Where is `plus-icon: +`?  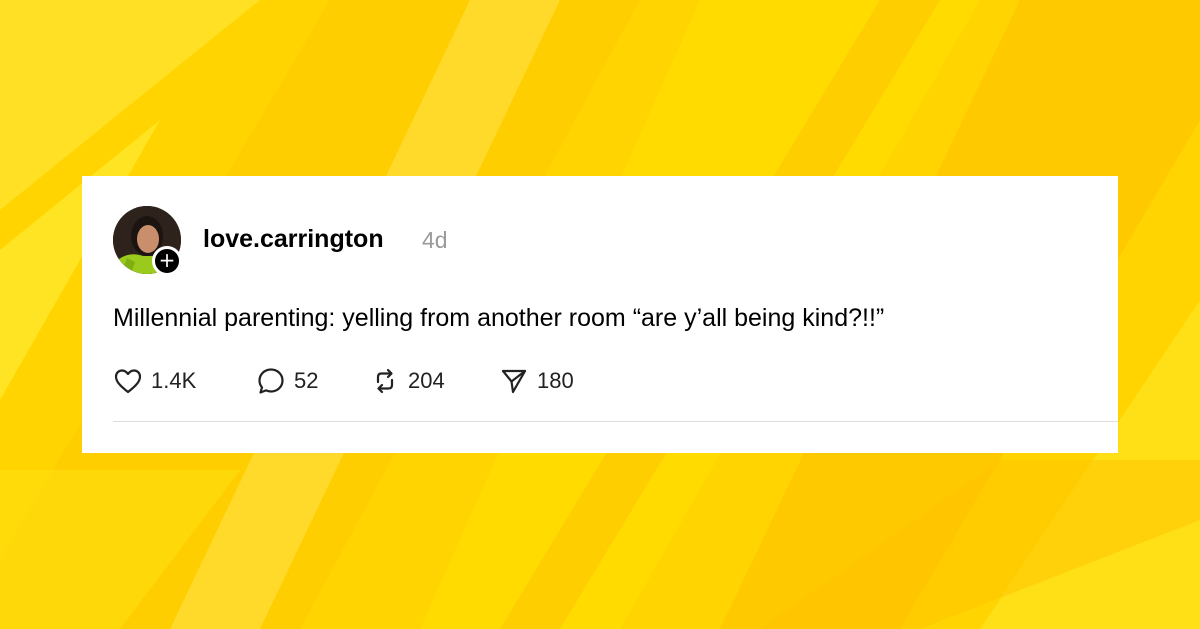
plus-icon: + is located at coordinates (167, 260).